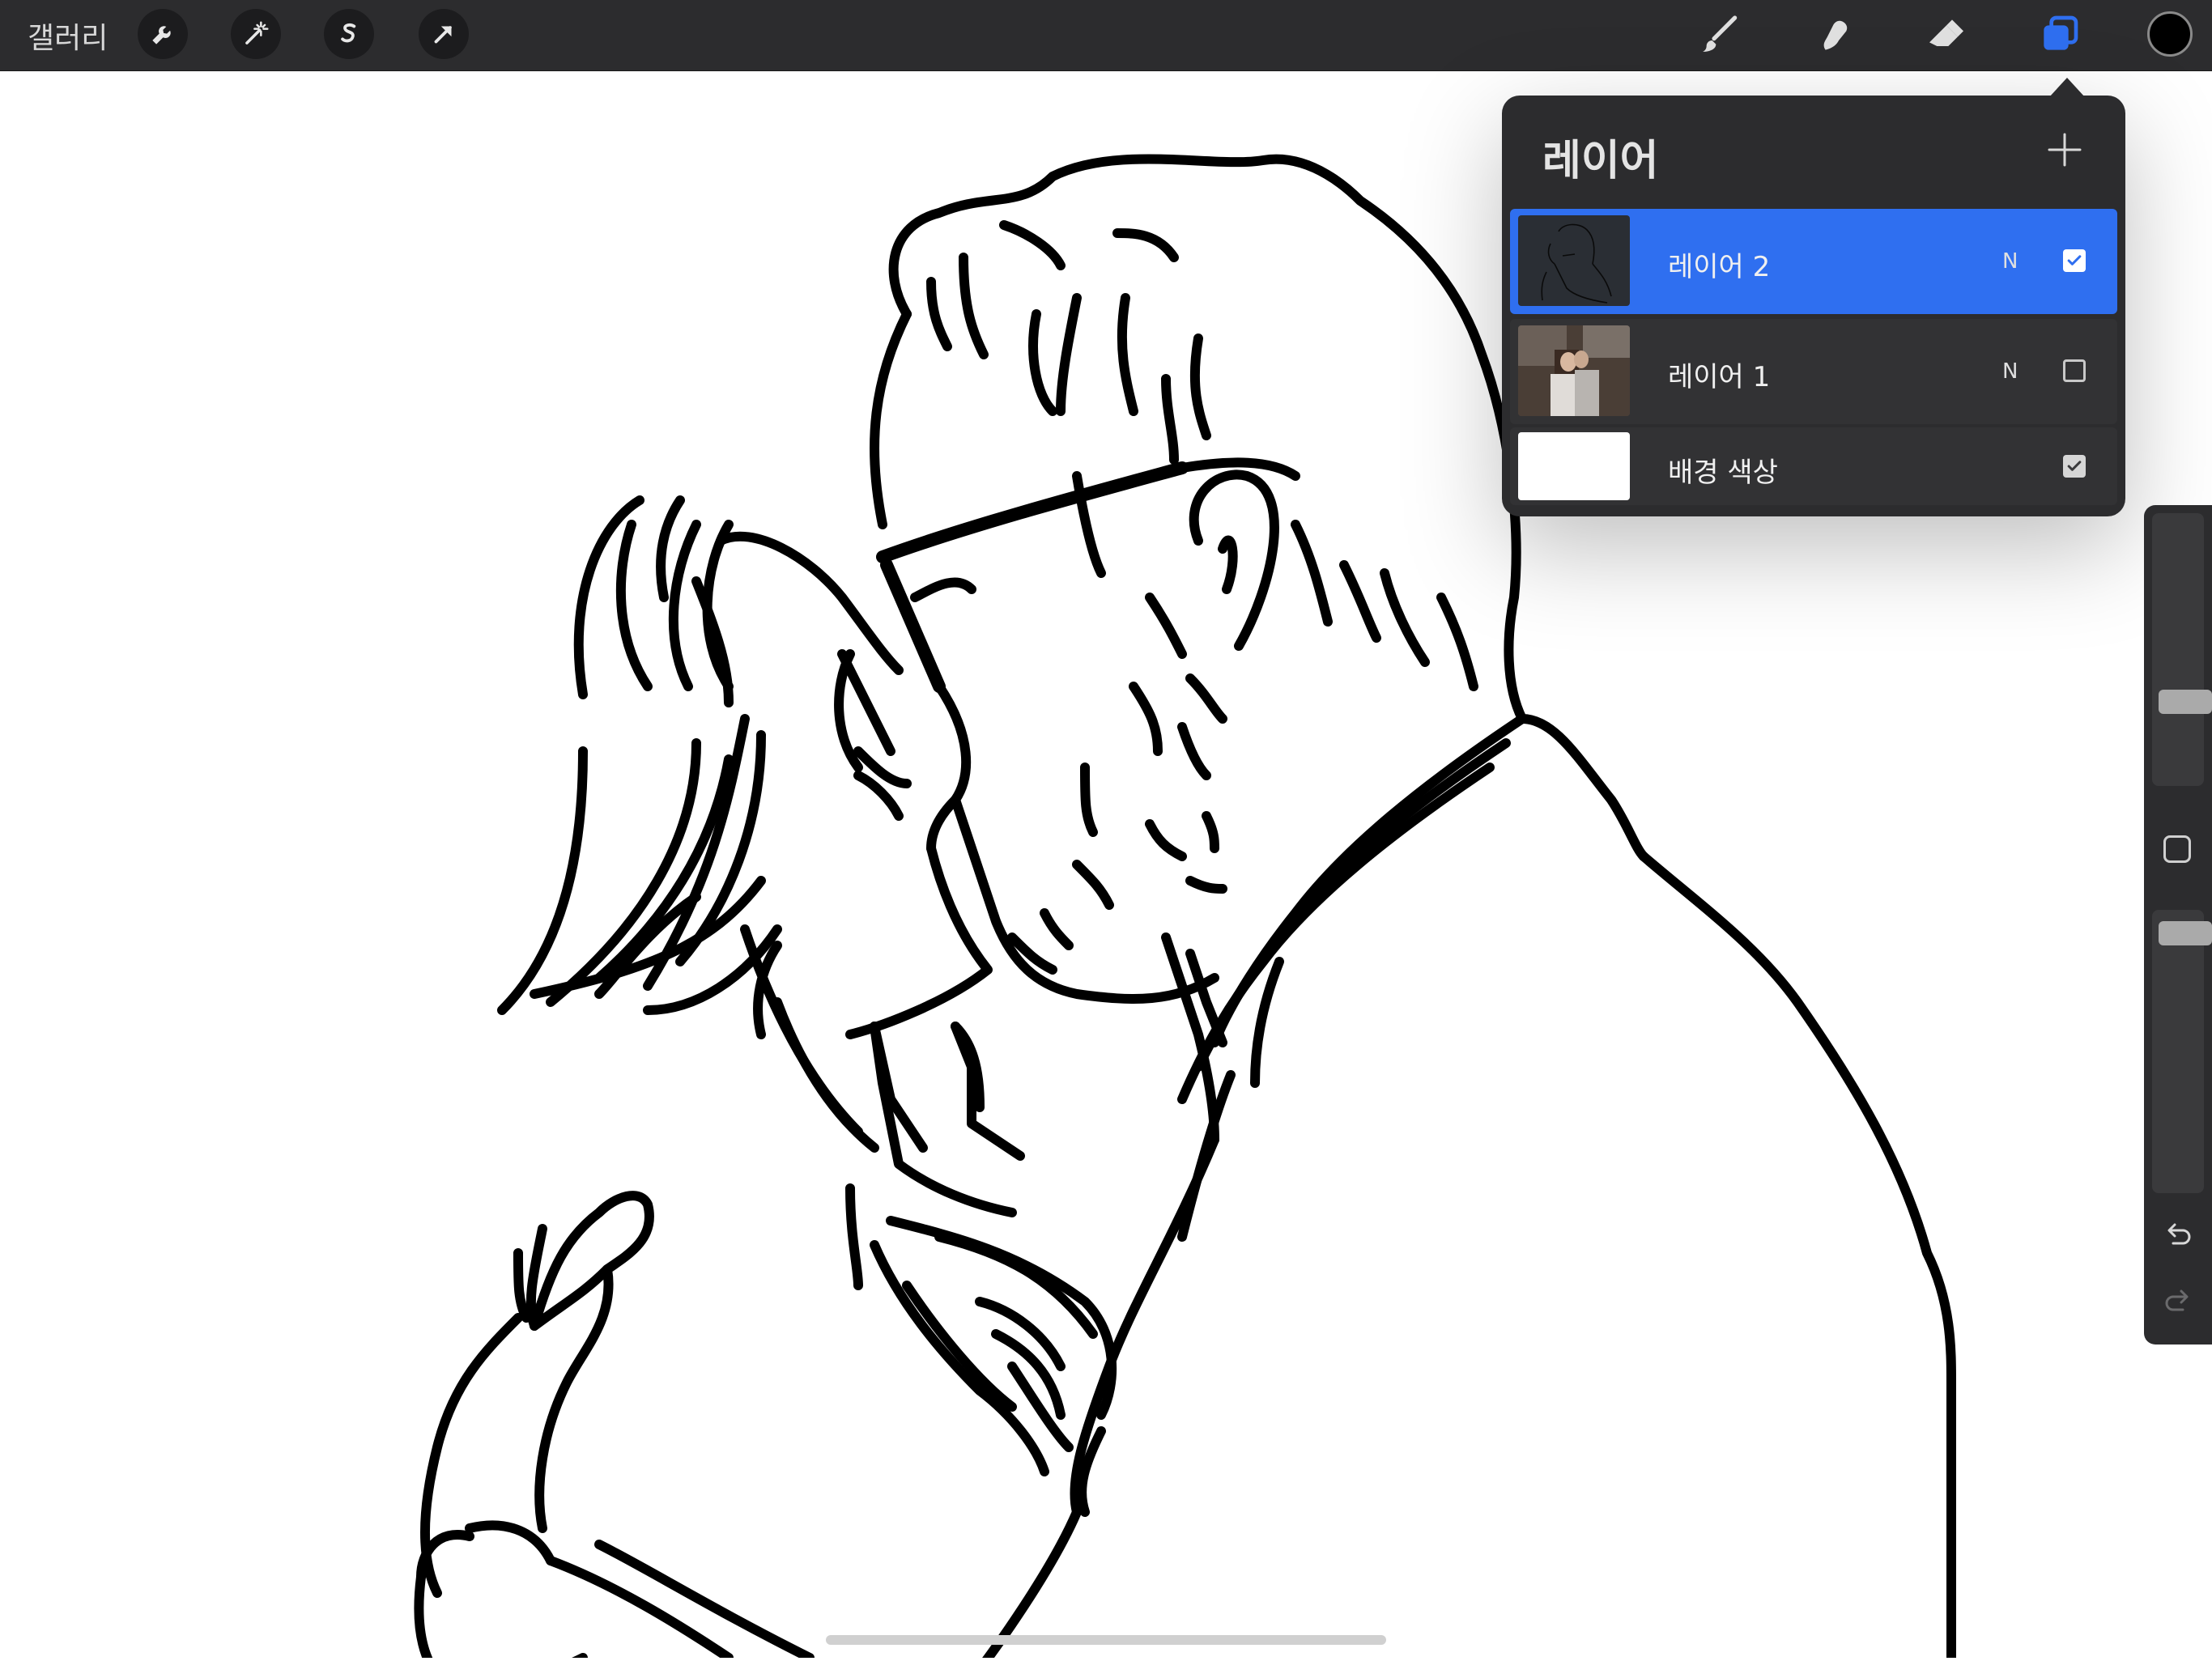 Image resolution: width=2212 pixels, height=1661 pixels. I want to click on home-indicator, so click(1106, 1640).